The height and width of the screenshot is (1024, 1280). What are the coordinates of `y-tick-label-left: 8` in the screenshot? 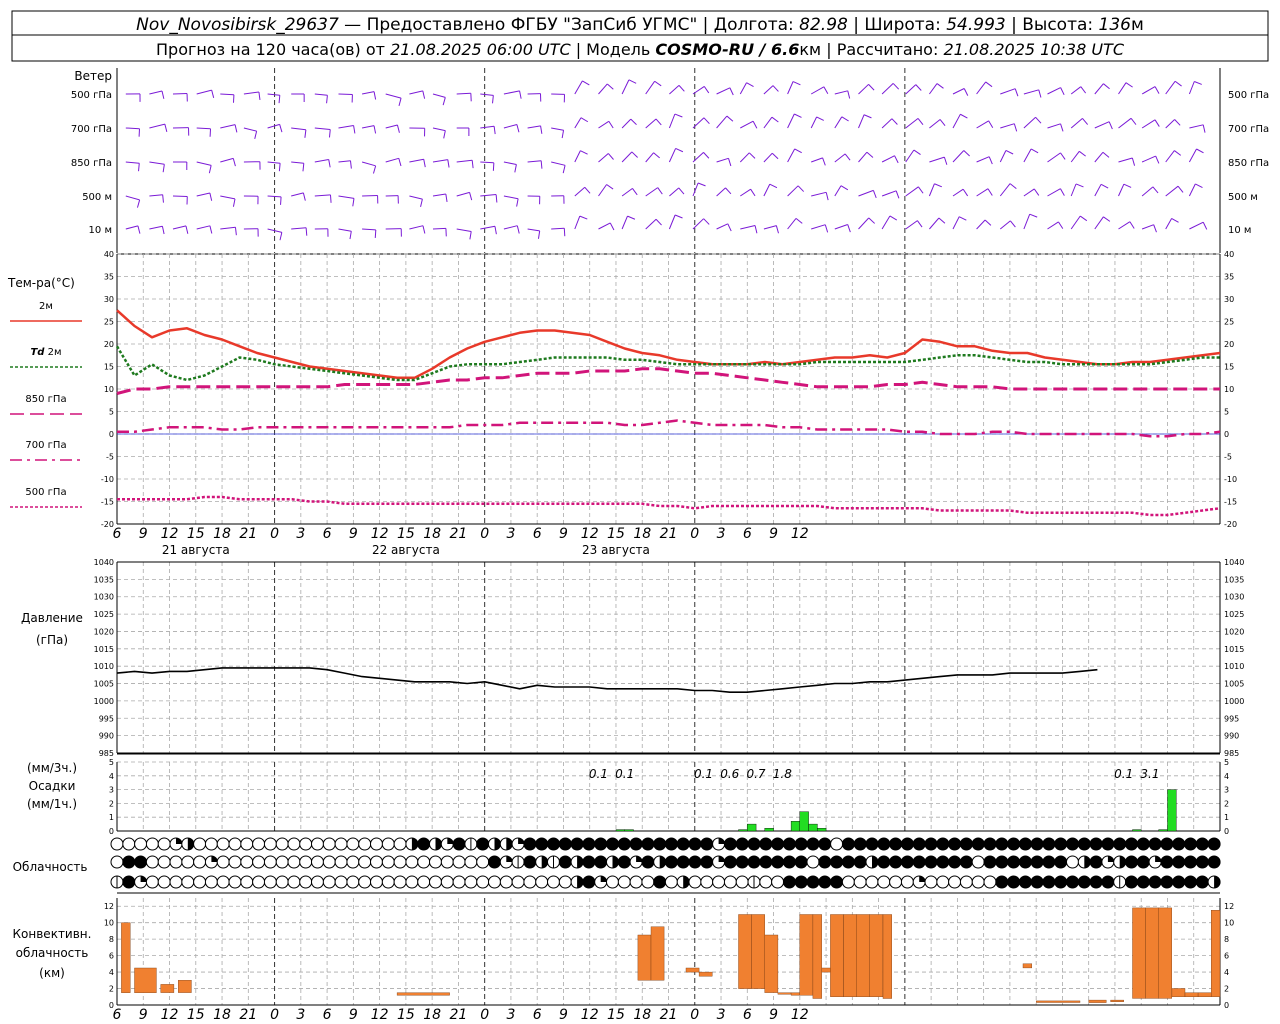 It's located at (111, 939).